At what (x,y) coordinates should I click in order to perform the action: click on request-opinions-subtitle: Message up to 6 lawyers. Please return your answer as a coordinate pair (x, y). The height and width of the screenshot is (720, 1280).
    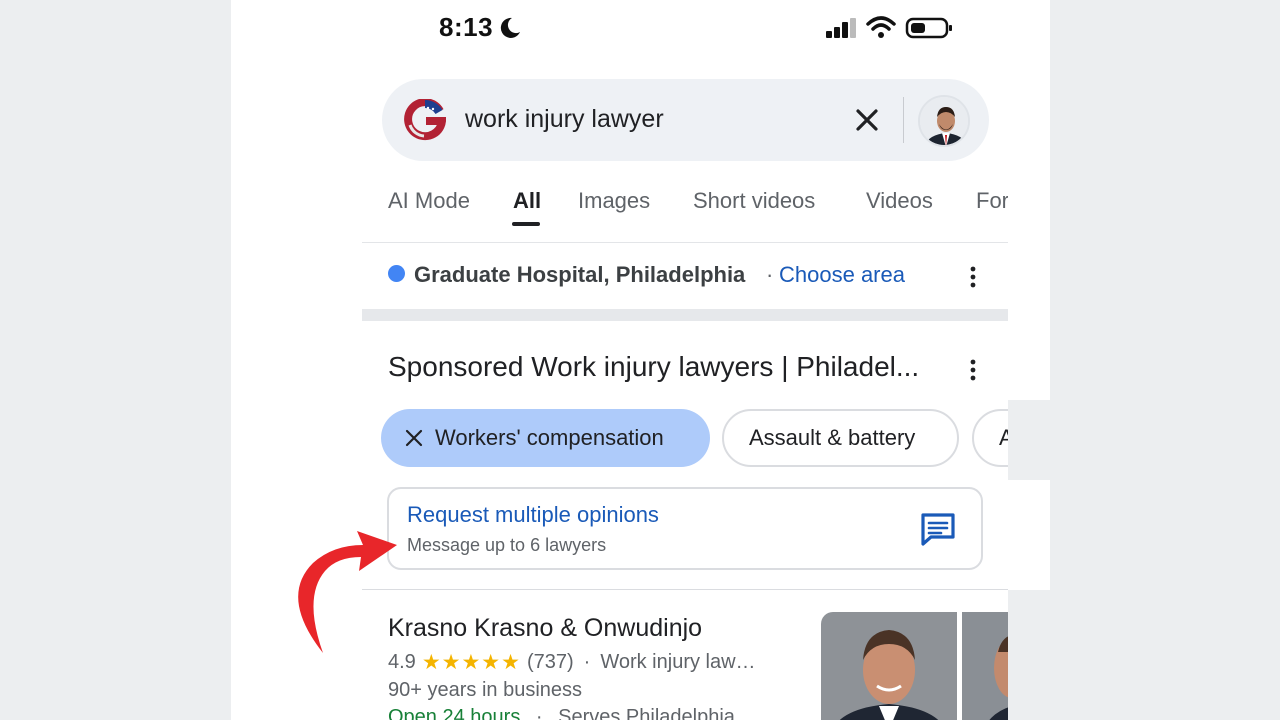
    Looking at the image, I should click on (507, 545).